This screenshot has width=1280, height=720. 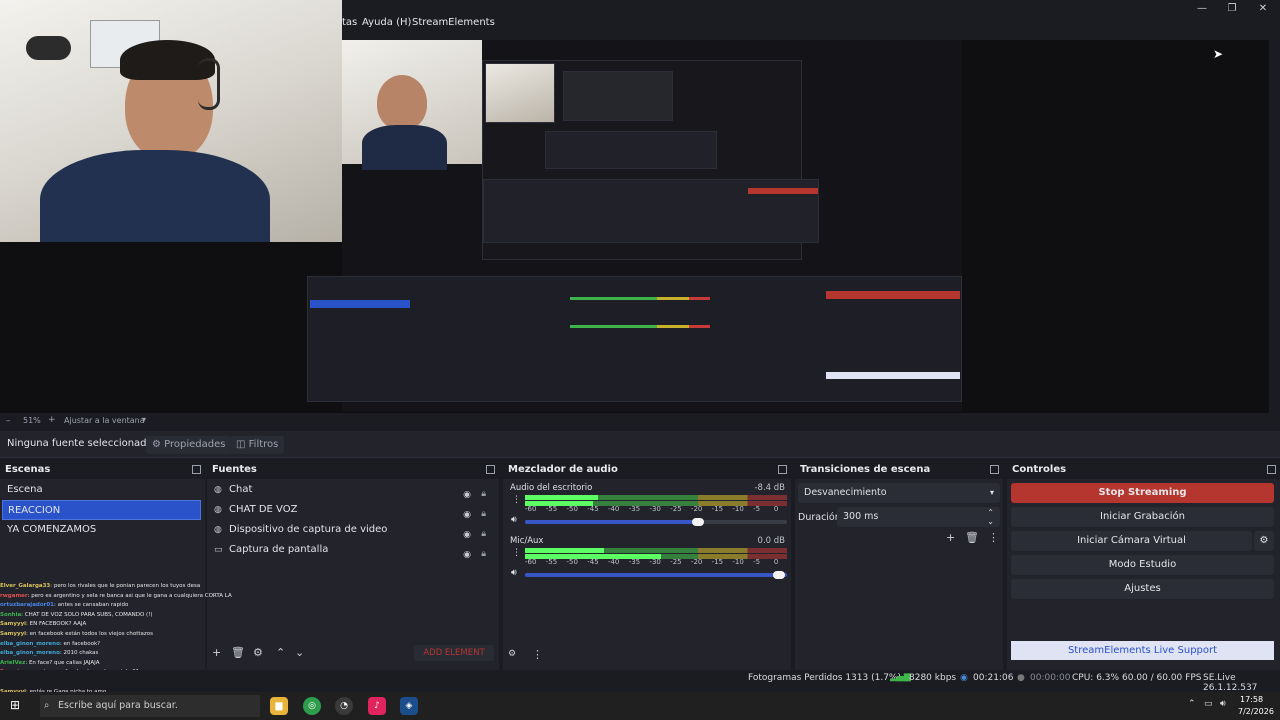 What do you see at coordinates (551, 488) in the screenshot?
I see `channel-name: Audio del escritorio` at bounding box center [551, 488].